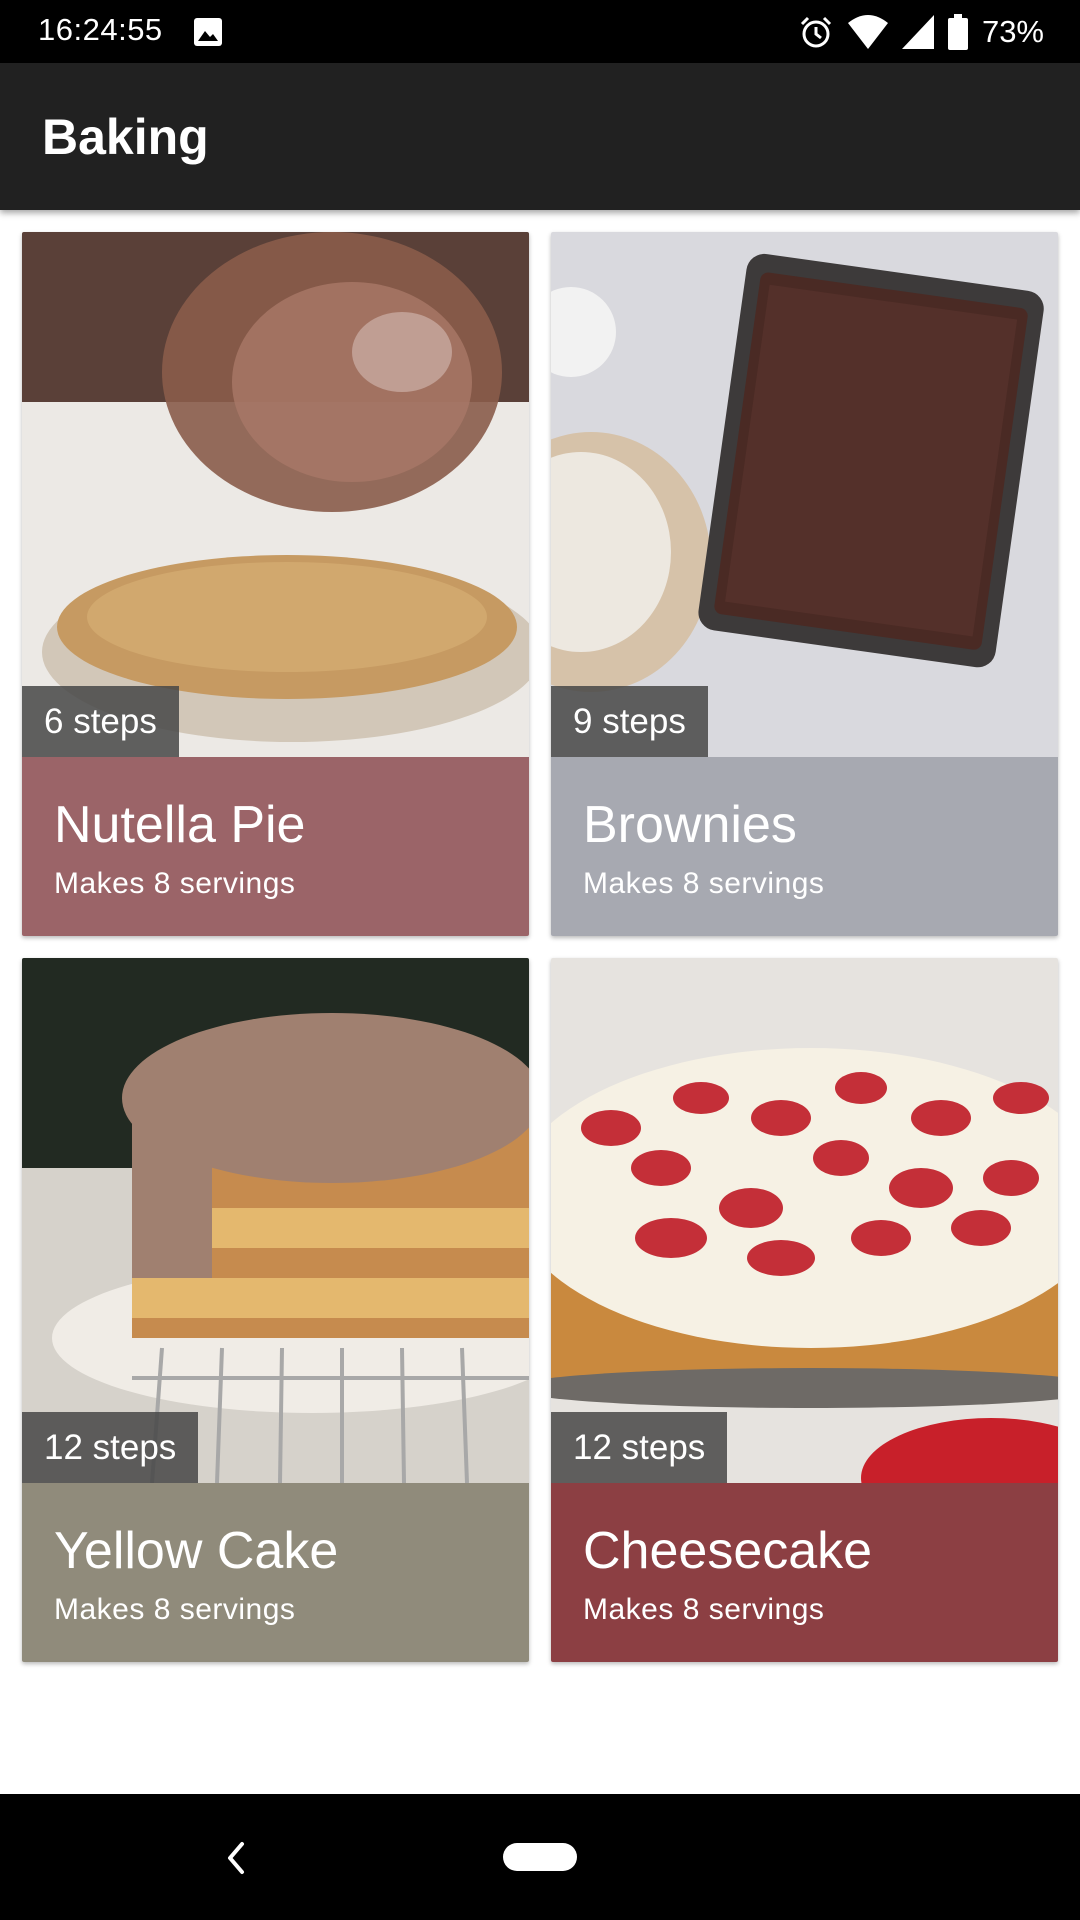 Image resolution: width=1080 pixels, height=1920 pixels. Describe the element at coordinates (100, 29) in the screenshot. I see `status-time: 16:24:55` at that location.